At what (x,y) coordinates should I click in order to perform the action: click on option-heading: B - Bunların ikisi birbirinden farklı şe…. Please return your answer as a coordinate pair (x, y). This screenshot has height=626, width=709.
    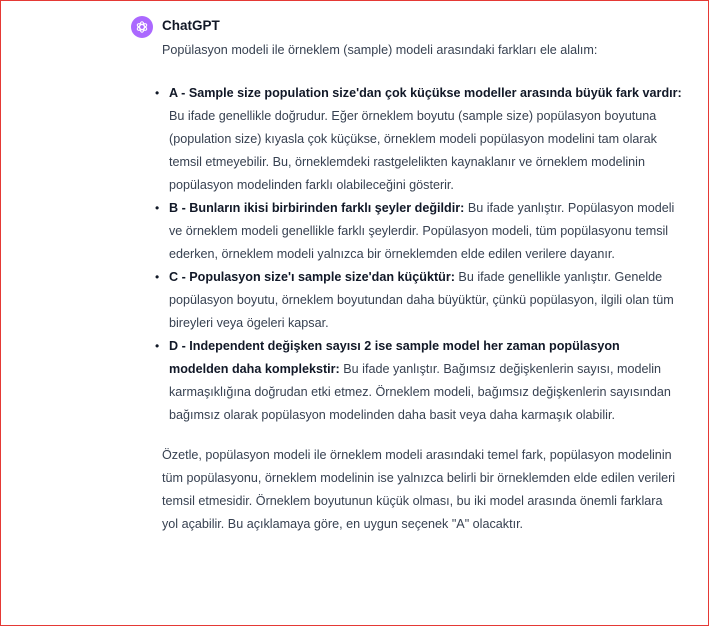
    Looking at the image, I should click on (317, 208).